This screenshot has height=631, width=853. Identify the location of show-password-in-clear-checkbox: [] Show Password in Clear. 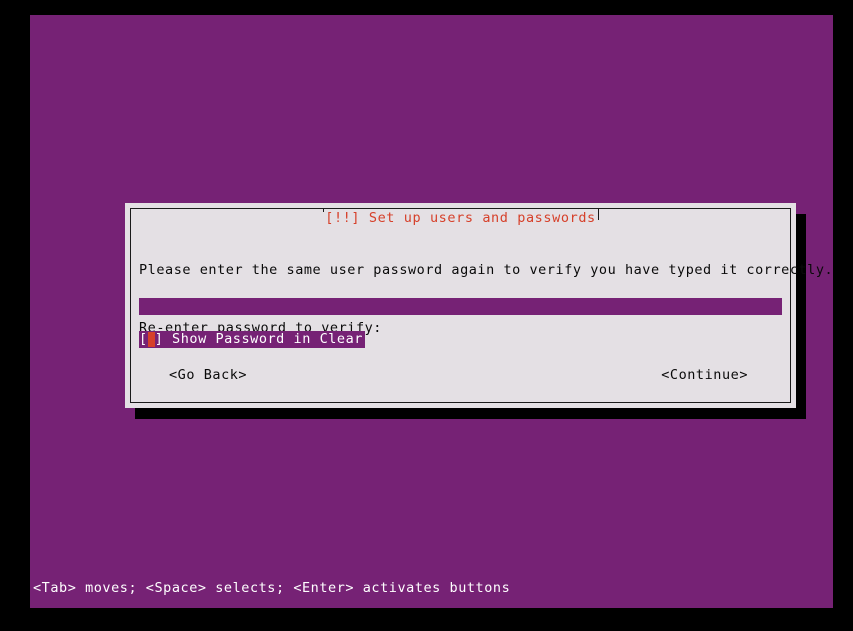
(252, 339).